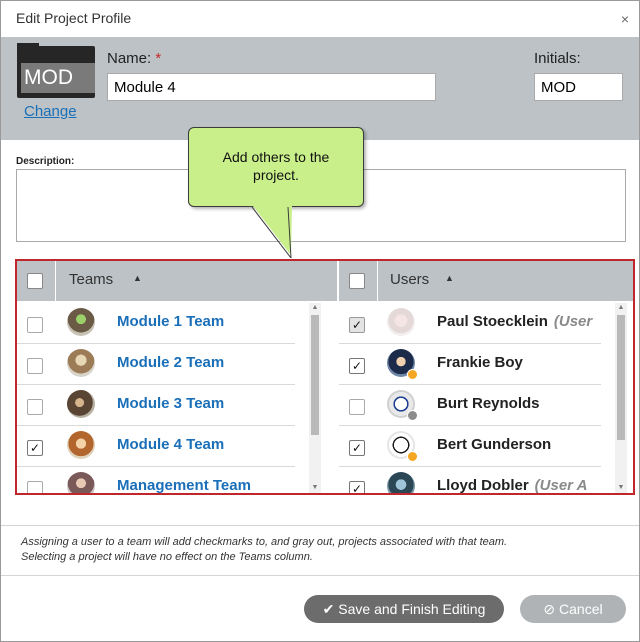 This screenshot has width=640, height=642. What do you see at coordinates (412, 415) in the screenshot?
I see `status-away-icon` at bounding box center [412, 415].